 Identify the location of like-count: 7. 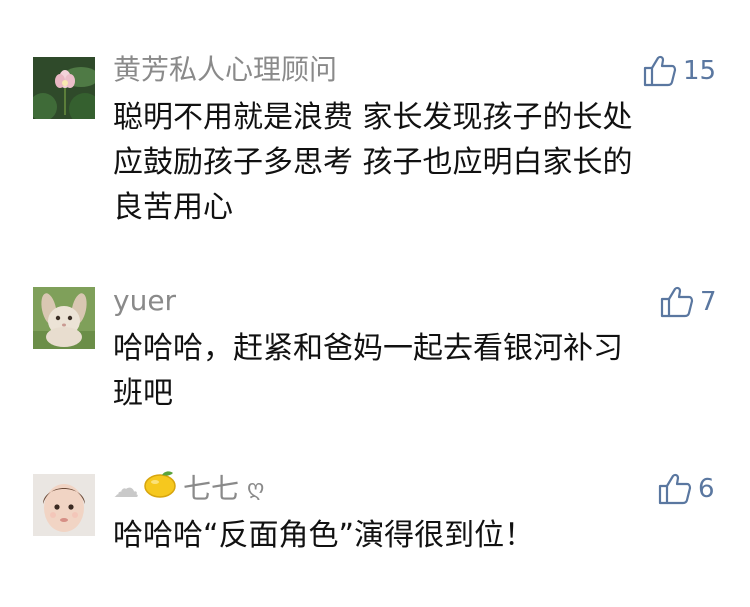
(708, 302).